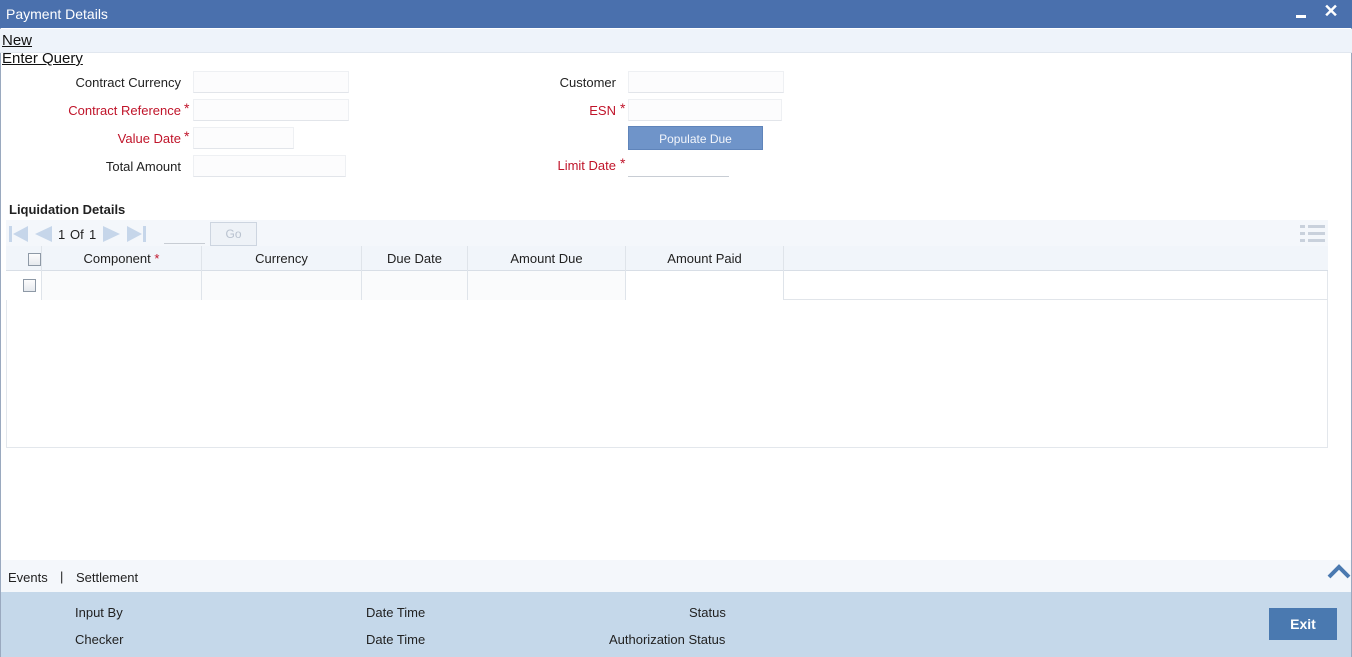 This screenshot has height=657, width=1352. Describe the element at coordinates (19, 234) in the screenshot. I see `first-page-icon` at that location.